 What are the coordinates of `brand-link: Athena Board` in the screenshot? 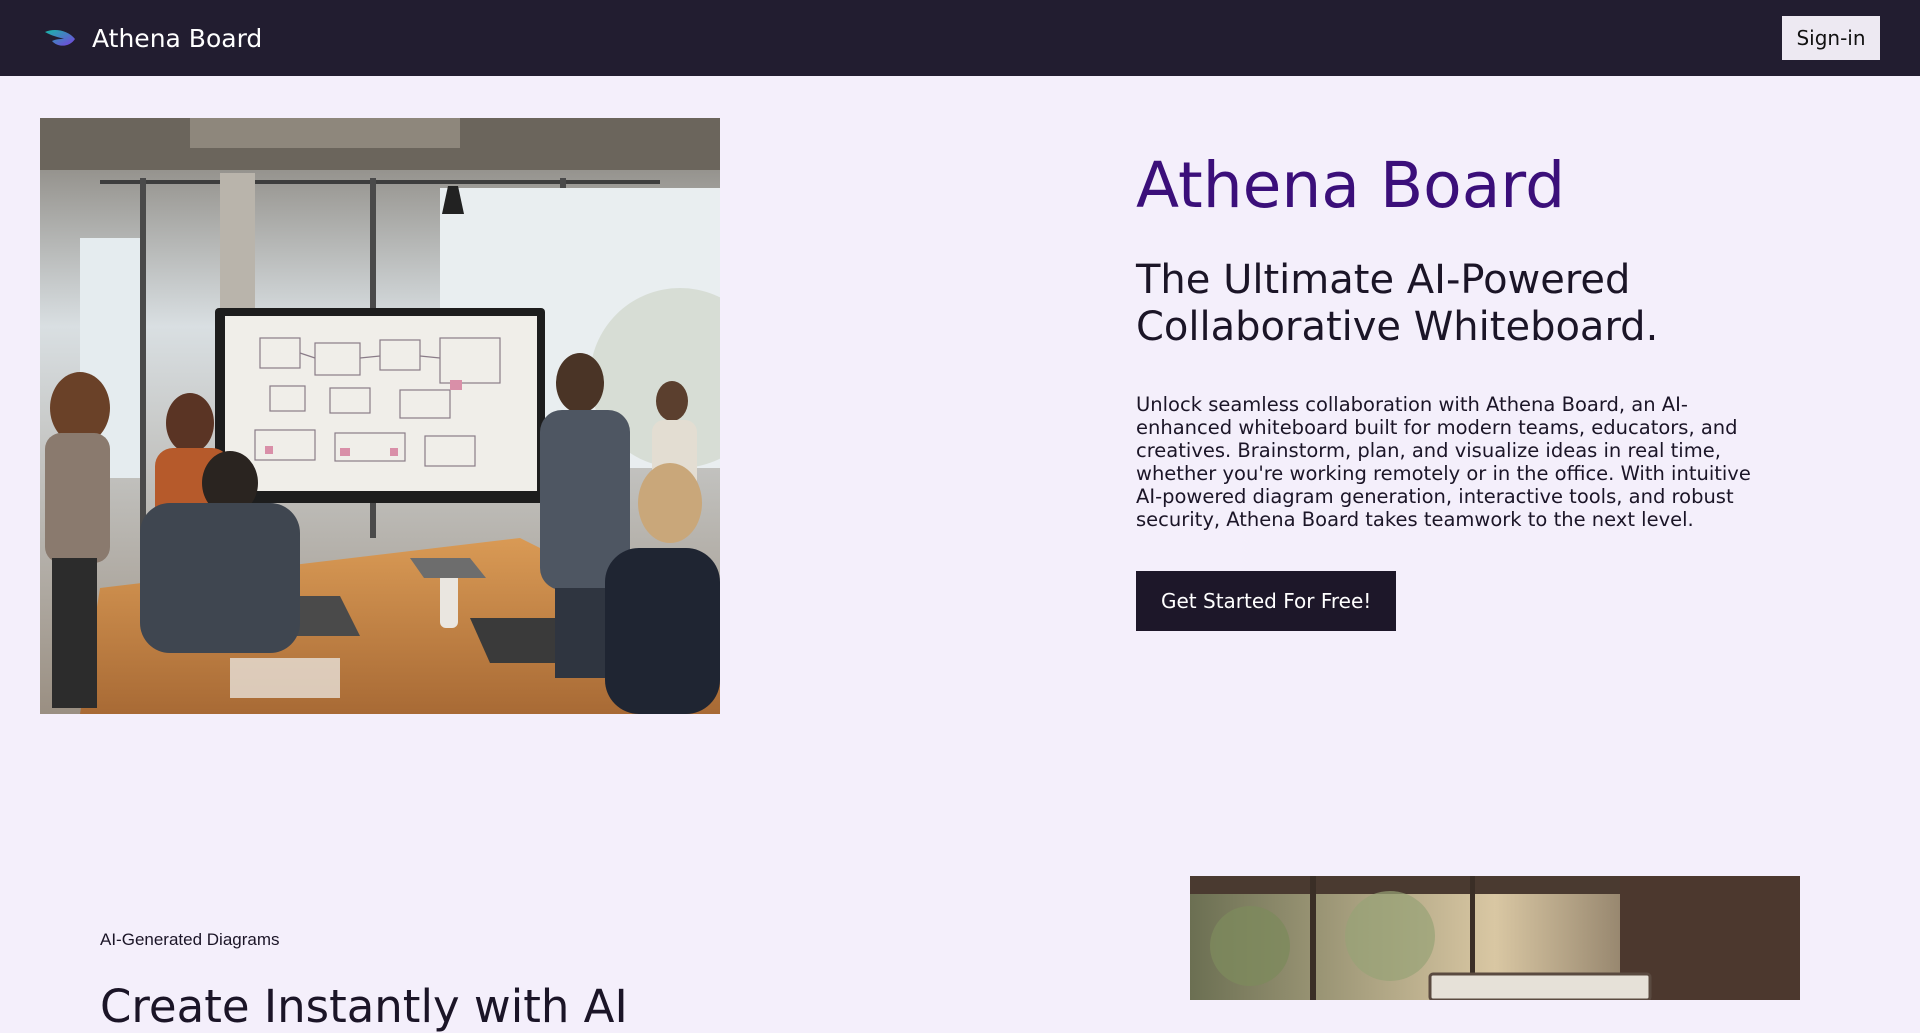 It's located at (153, 38).